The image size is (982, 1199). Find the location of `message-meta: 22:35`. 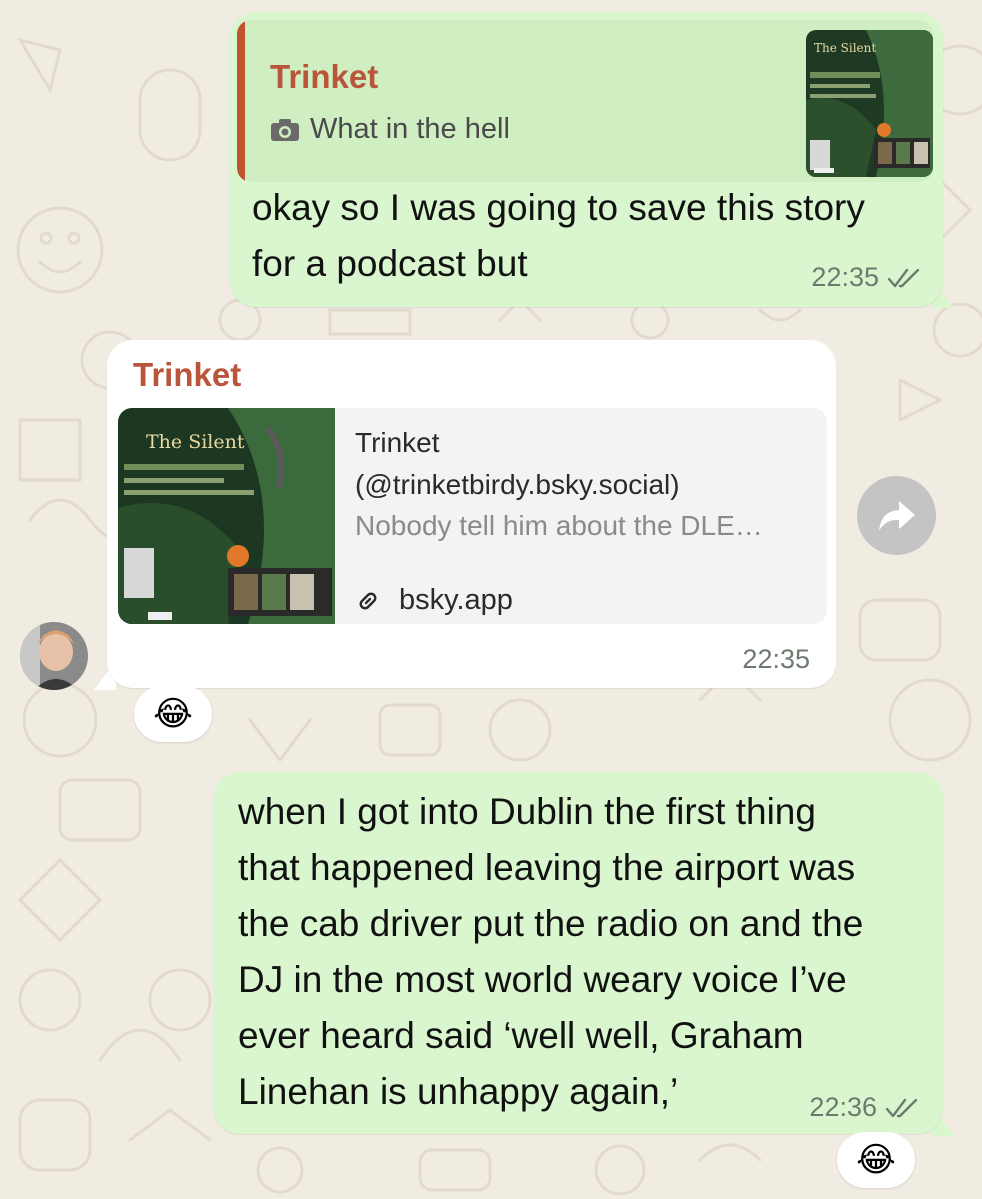

message-meta: 22:35 is located at coordinates (866, 277).